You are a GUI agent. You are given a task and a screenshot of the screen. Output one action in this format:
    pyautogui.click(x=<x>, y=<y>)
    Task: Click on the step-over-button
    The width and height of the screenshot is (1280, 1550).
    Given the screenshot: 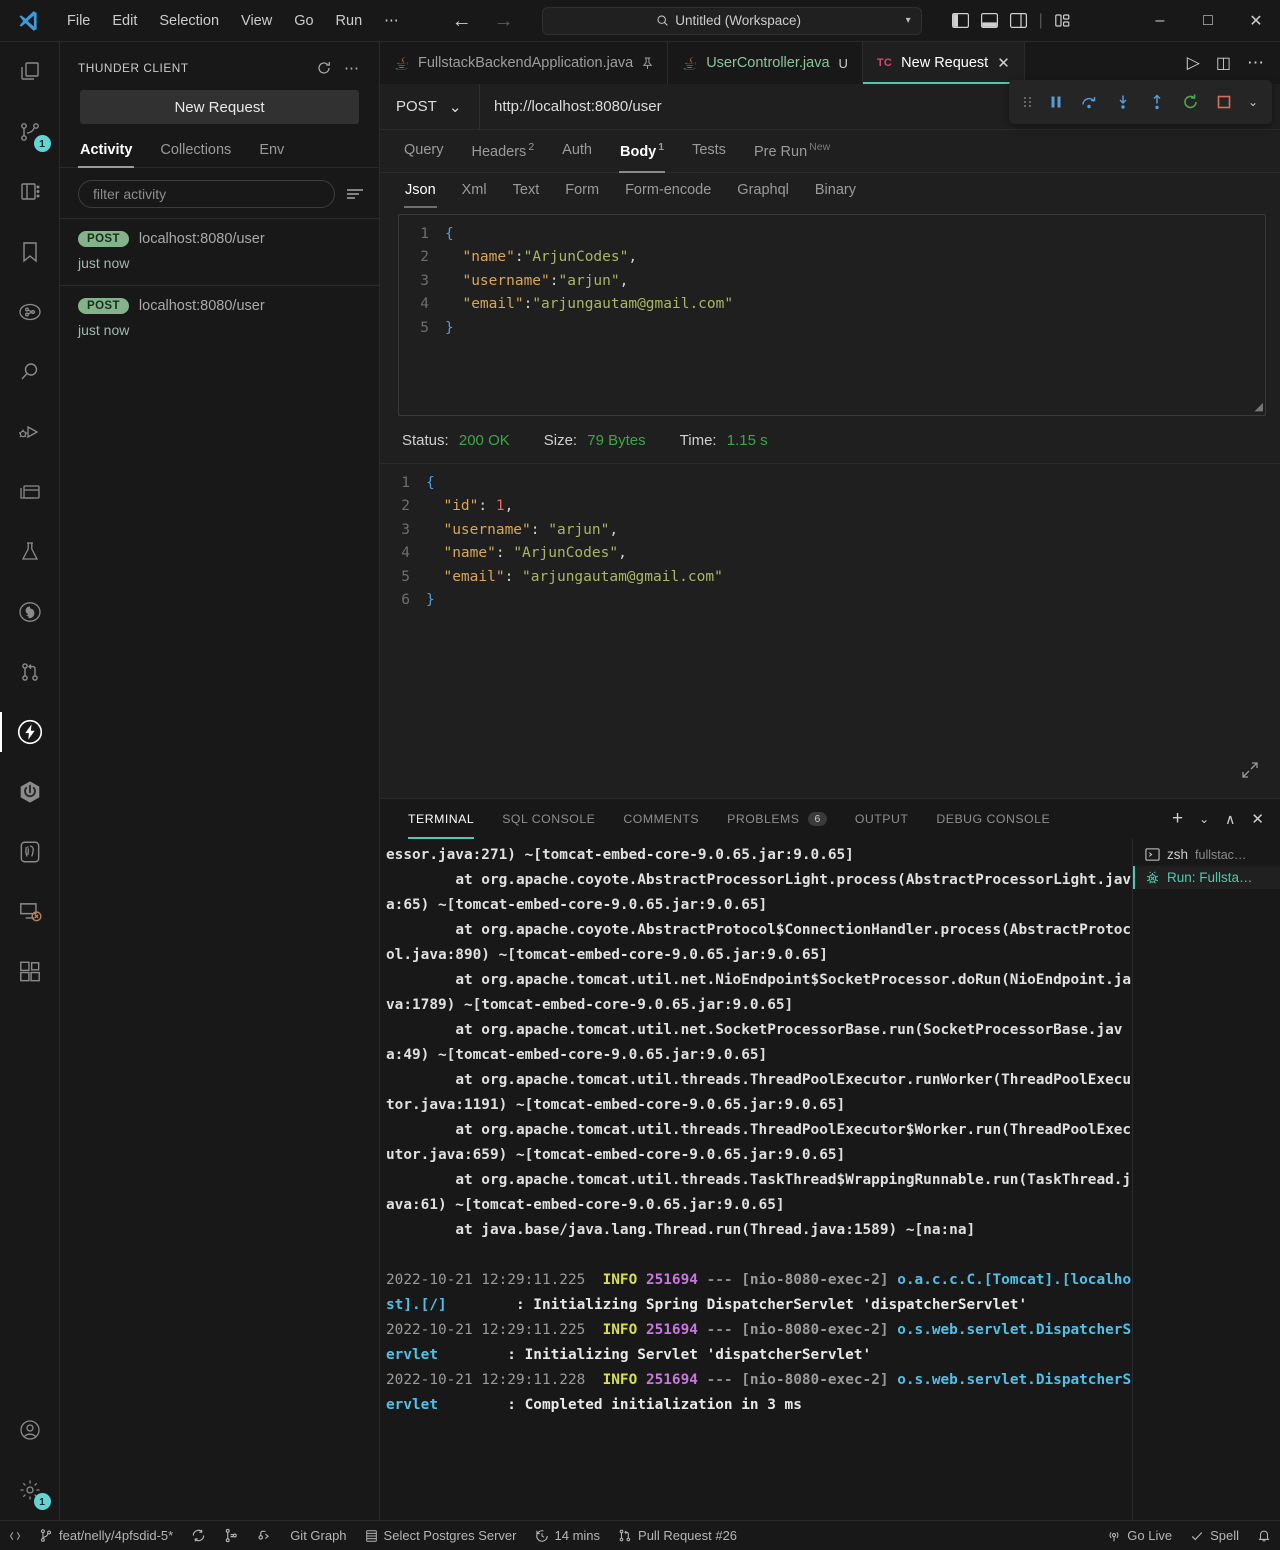 What is the action you would take?
    pyautogui.click(x=1089, y=102)
    